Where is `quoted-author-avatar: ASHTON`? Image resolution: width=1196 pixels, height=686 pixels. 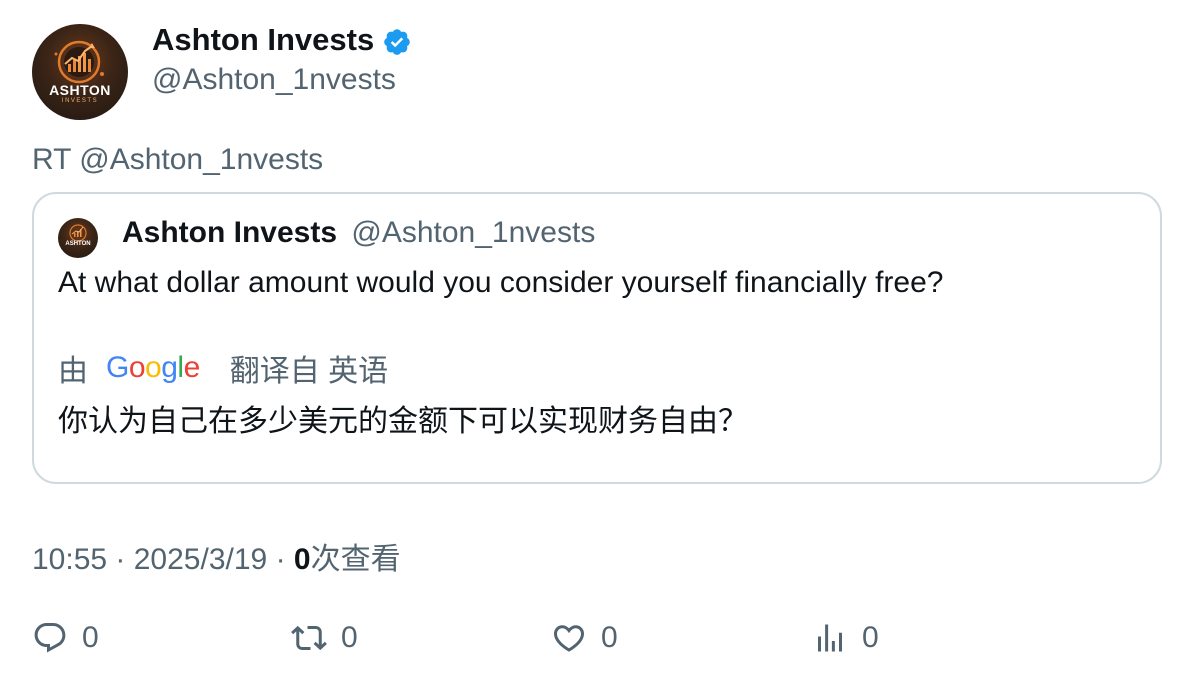
quoted-author-avatar: ASHTON is located at coordinates (78, 238).